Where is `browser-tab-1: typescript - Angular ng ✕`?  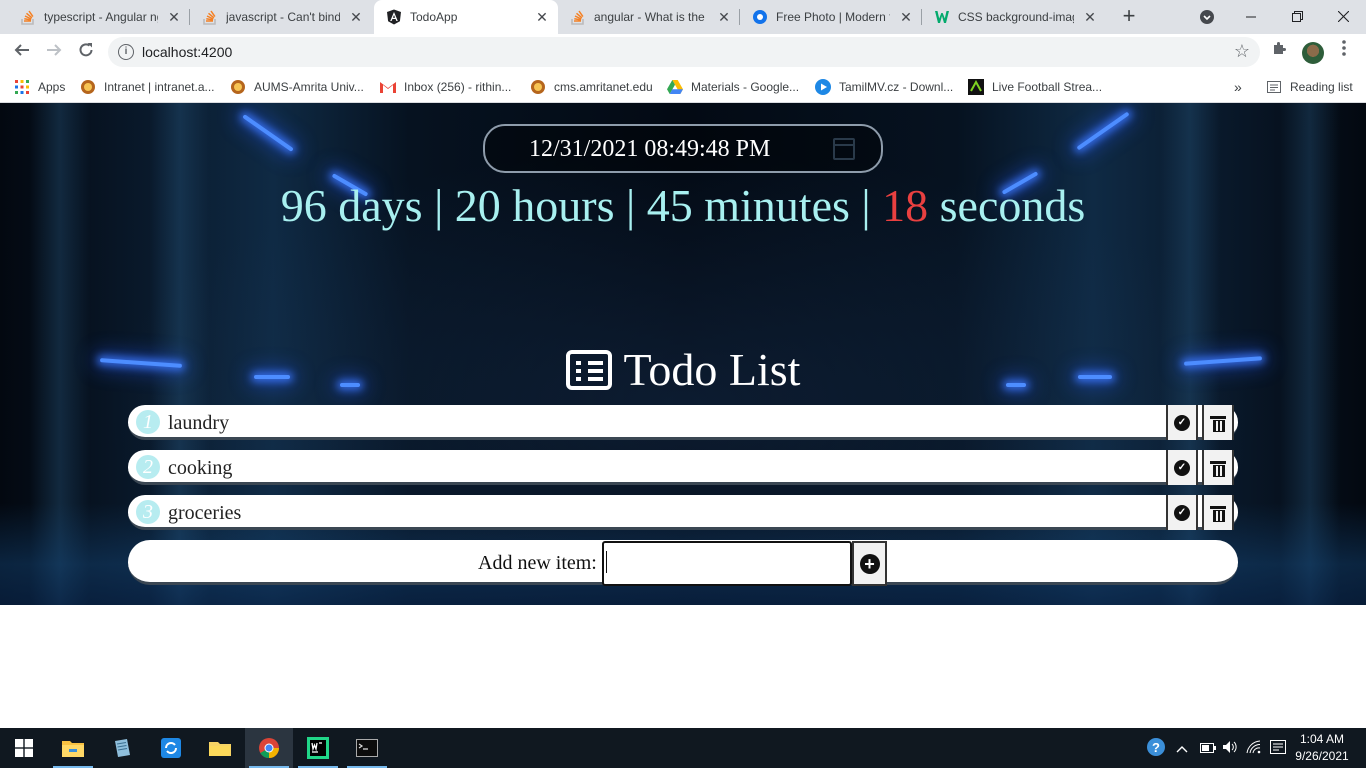
browser-tab-1: typescript - Angular ng ✕ is located at coordinates (99, 17).